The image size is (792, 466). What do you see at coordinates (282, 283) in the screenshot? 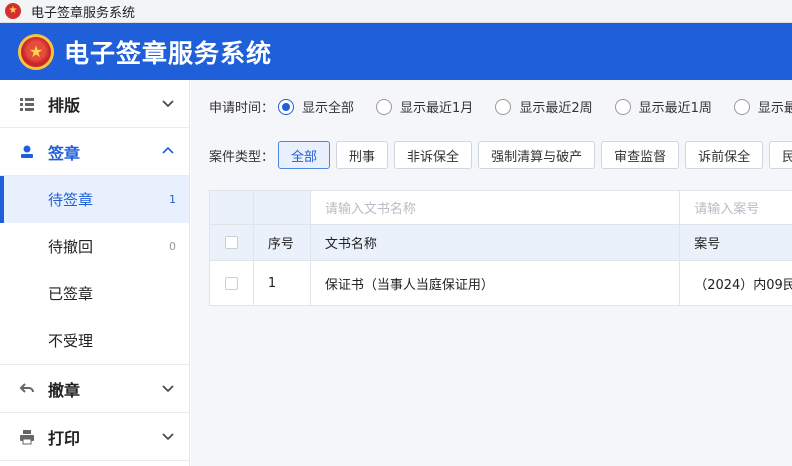
I see `row-index: 1` at bounding box center [282, 283].